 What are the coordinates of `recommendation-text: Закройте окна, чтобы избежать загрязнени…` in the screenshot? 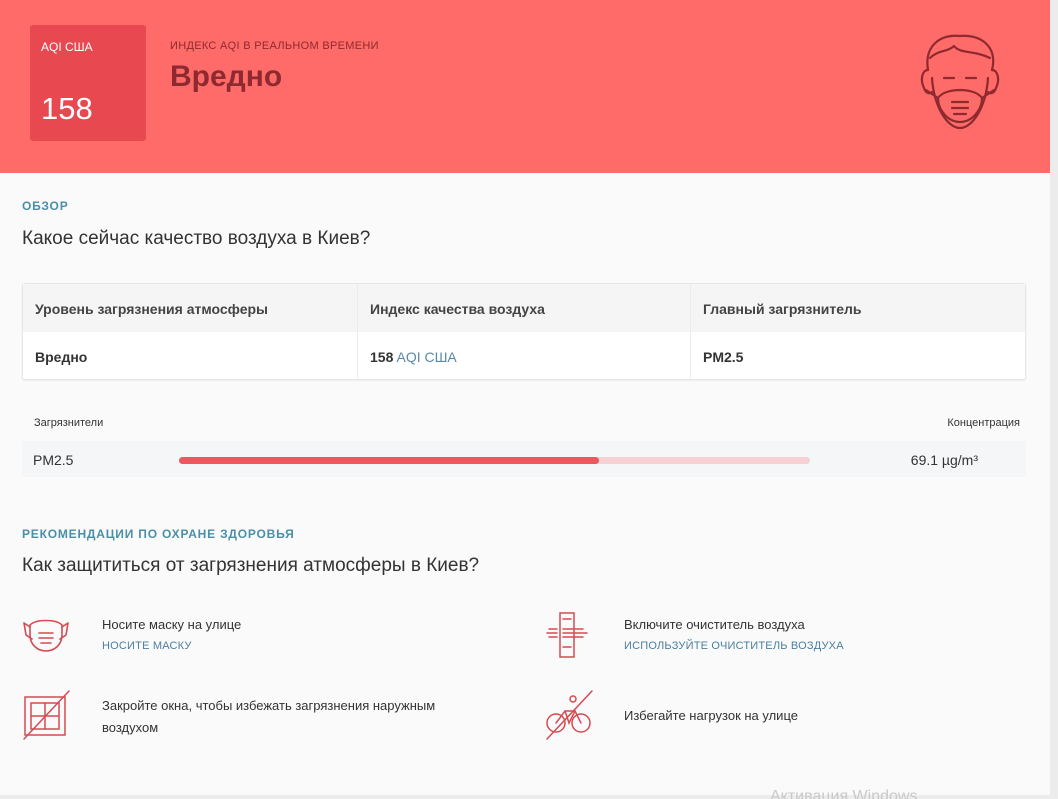 It's located at (269, 716).